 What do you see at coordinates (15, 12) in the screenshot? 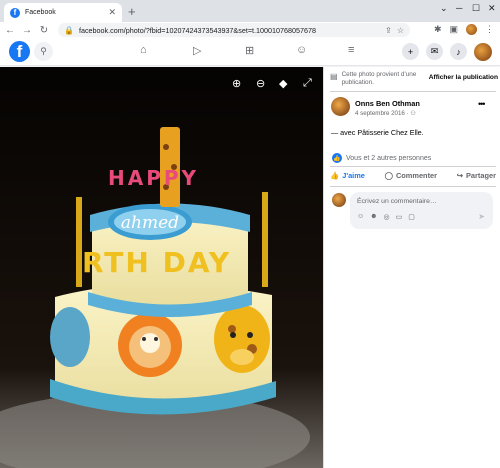
I see `facebook-favicon: f` at bounding box center [15, 12].